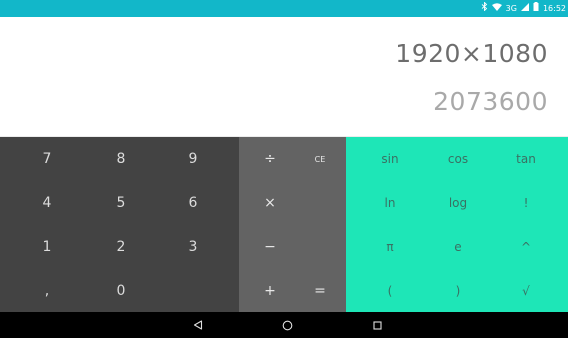  Describe the element at coordinates (270, 203) in the screenshot. I see `multiply-button: ×` at that location.